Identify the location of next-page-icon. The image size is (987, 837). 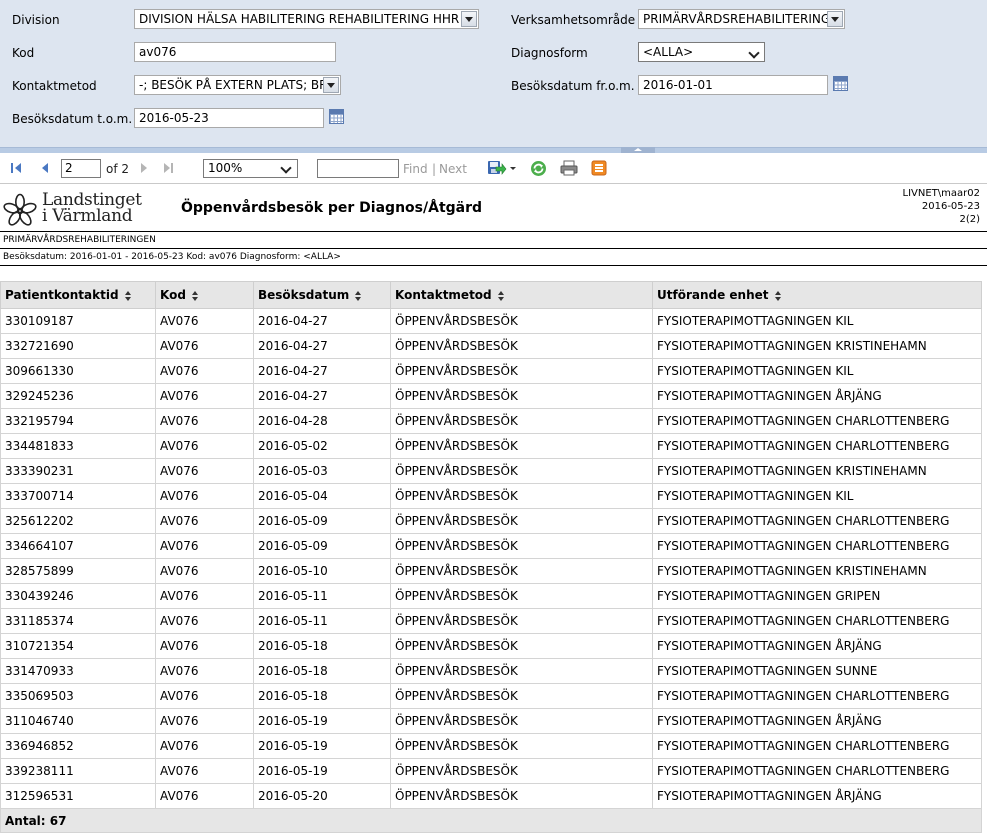
(145, 168).